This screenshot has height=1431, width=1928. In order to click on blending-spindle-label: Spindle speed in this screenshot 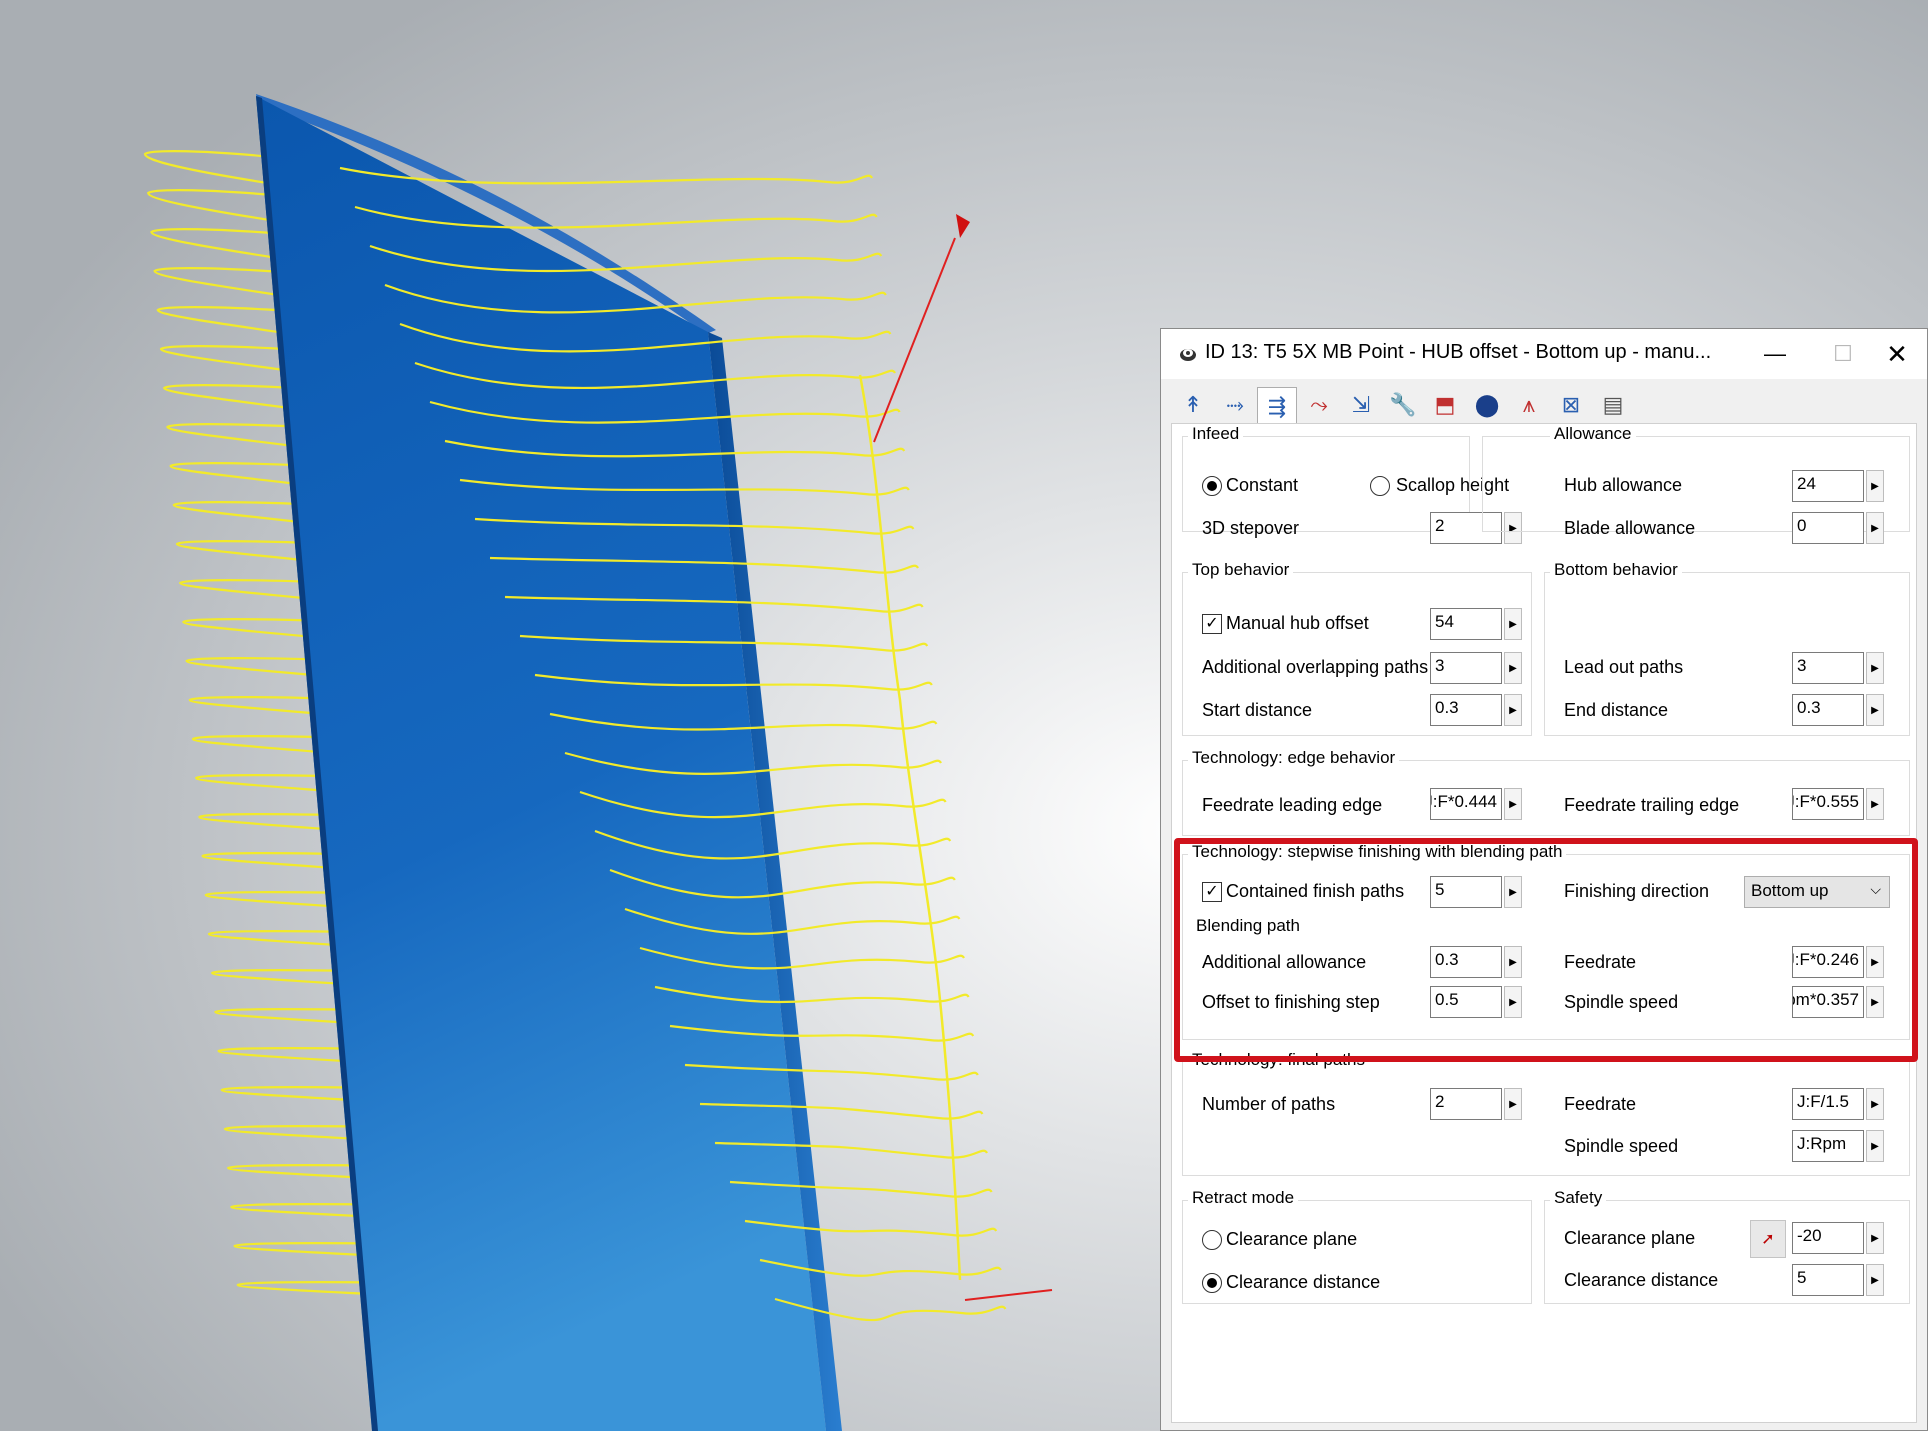, I will do `click(1621, 1002)`.